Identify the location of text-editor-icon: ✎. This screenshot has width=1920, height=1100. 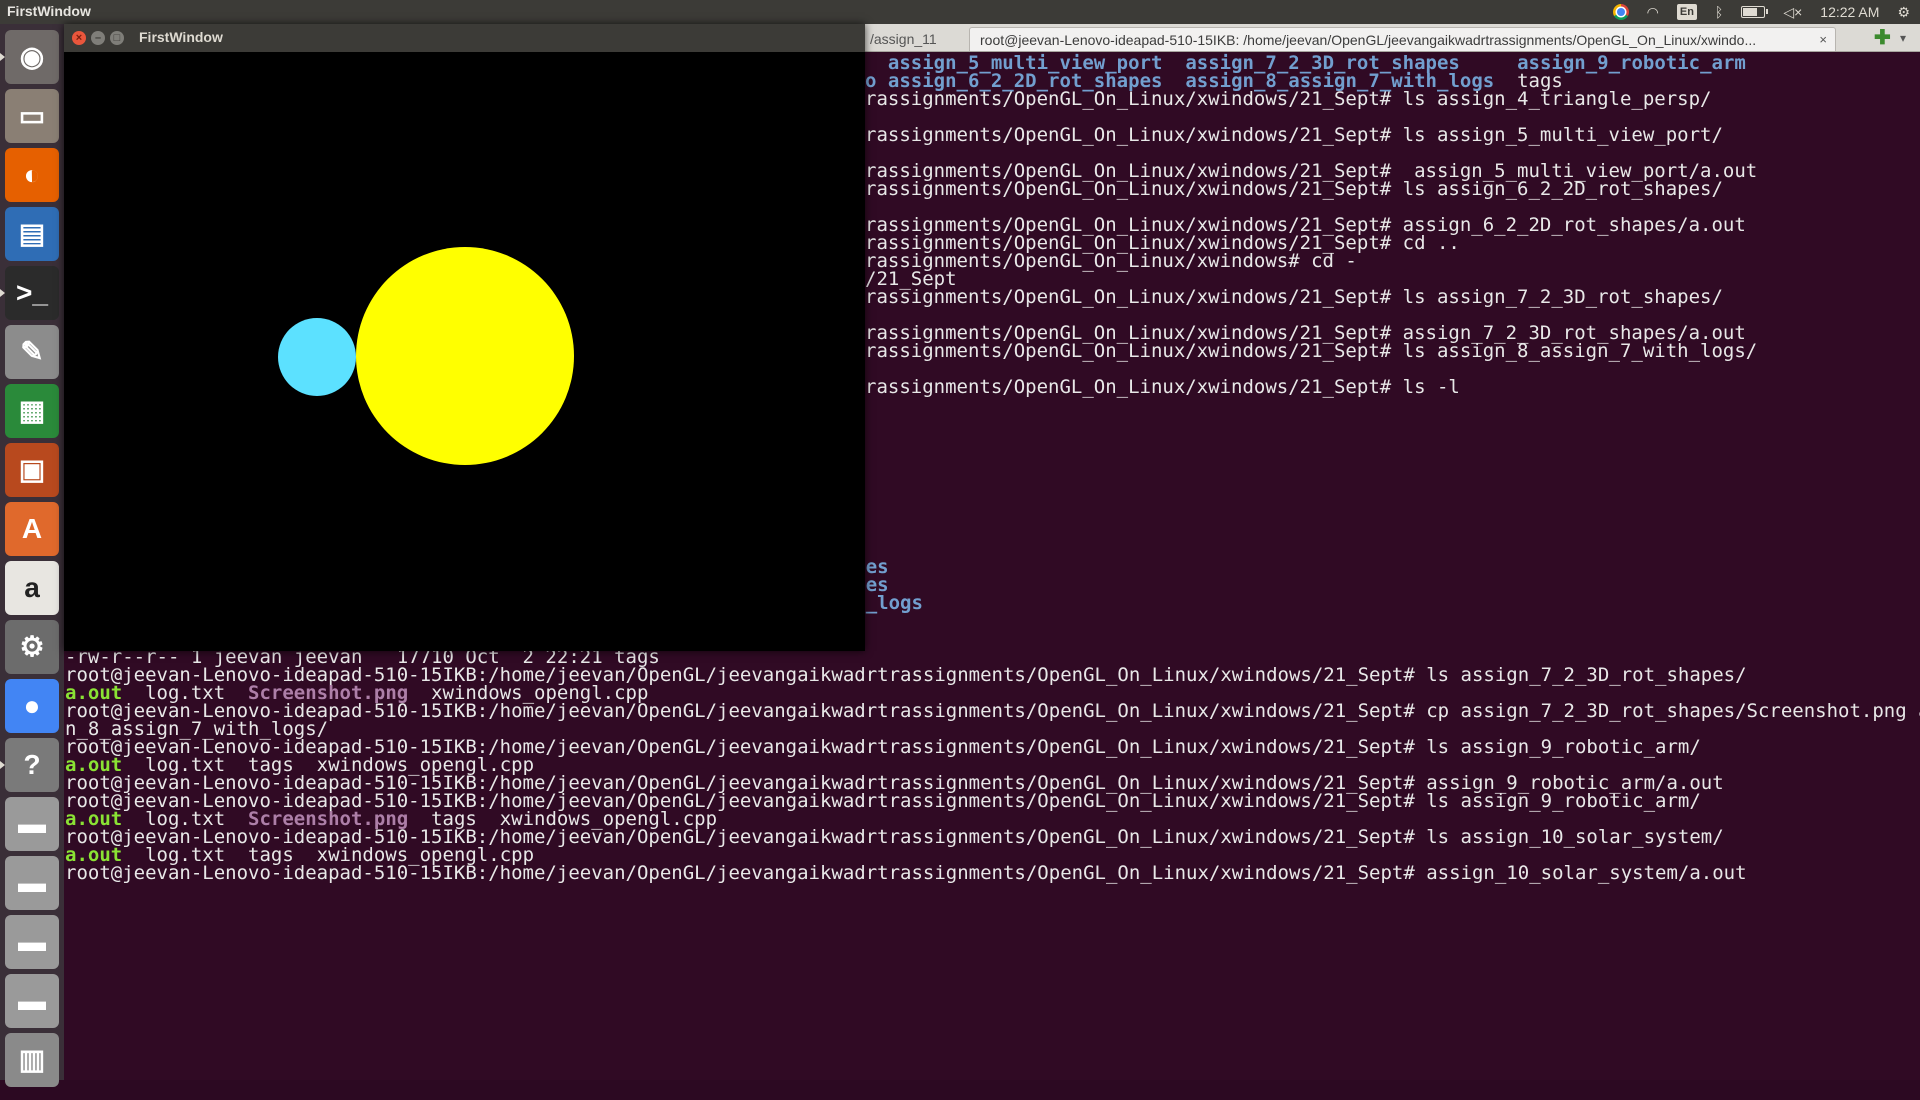
(32, 352).